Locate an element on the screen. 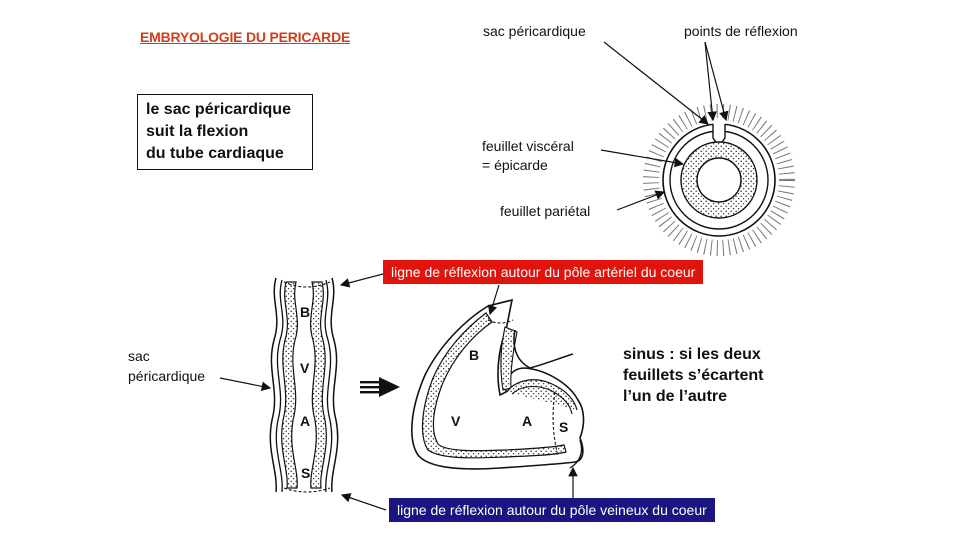  sinus-line-1: sinus : si les deux is located at coordinates (692, 354).